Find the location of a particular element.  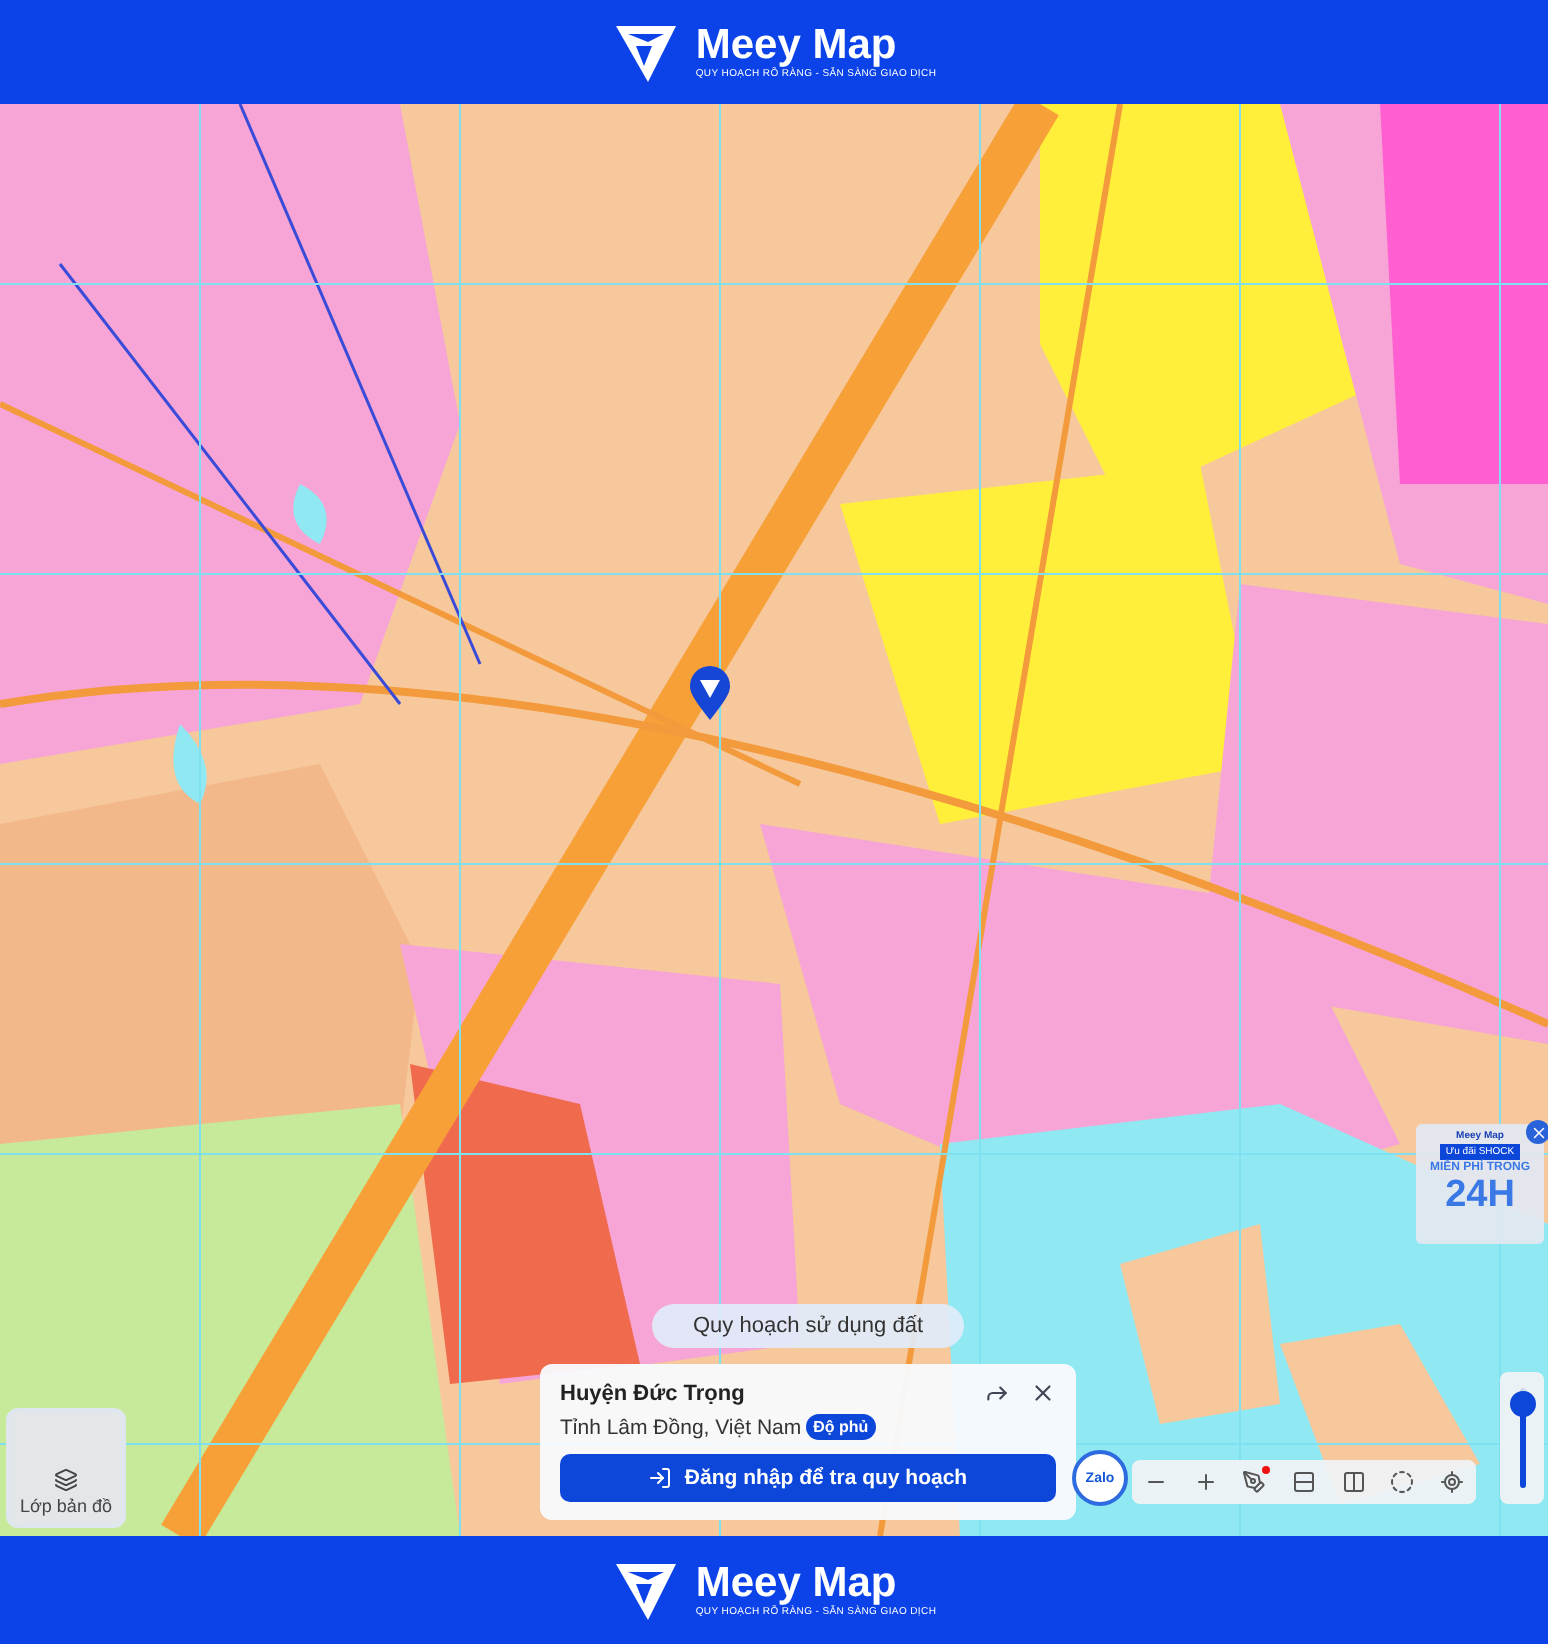

map-layer-button: Lớp bản đồ is located at coordinates (66, 1468).